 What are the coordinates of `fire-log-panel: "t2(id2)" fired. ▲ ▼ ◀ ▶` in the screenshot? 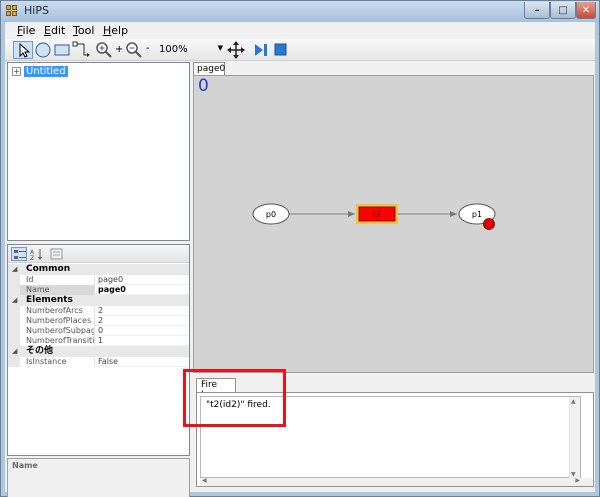 It's located at (395, 439).